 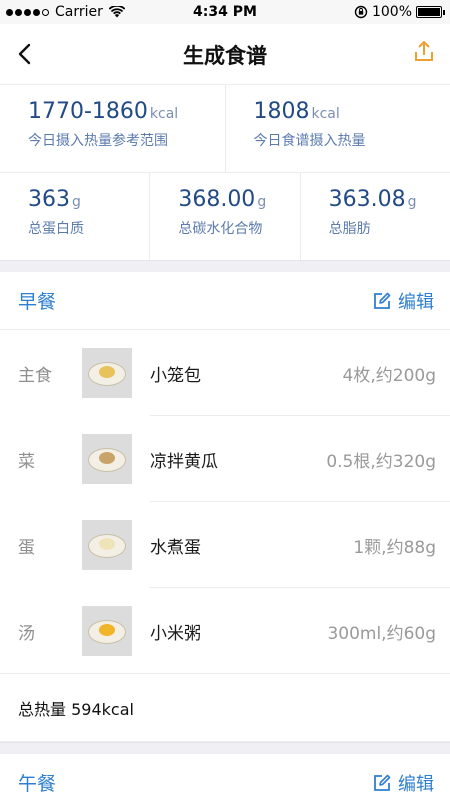 What do you see at coordinates (175, 547) in the screenshot?
I see `food-name: 水煮蛋` at bounding box center [175, 547].